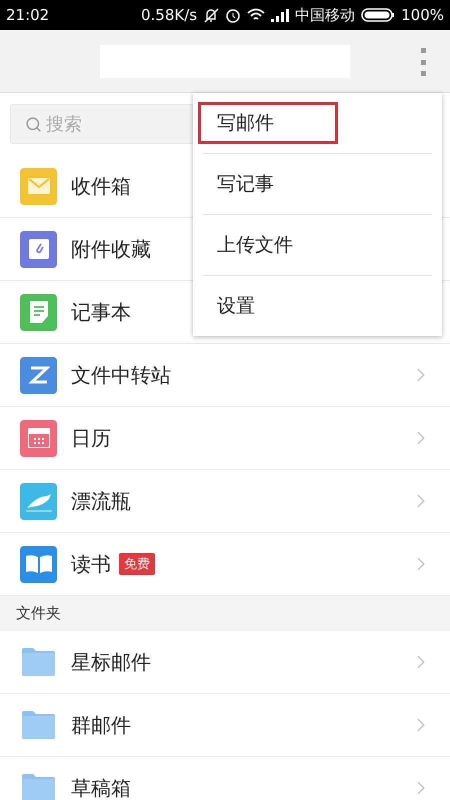 This screenshot has height=800, width=450. What do you see at coordinates (169, 15) in the screenshot?
I see `network-speed: 0.58K/s` at bounding box center [169, 15].